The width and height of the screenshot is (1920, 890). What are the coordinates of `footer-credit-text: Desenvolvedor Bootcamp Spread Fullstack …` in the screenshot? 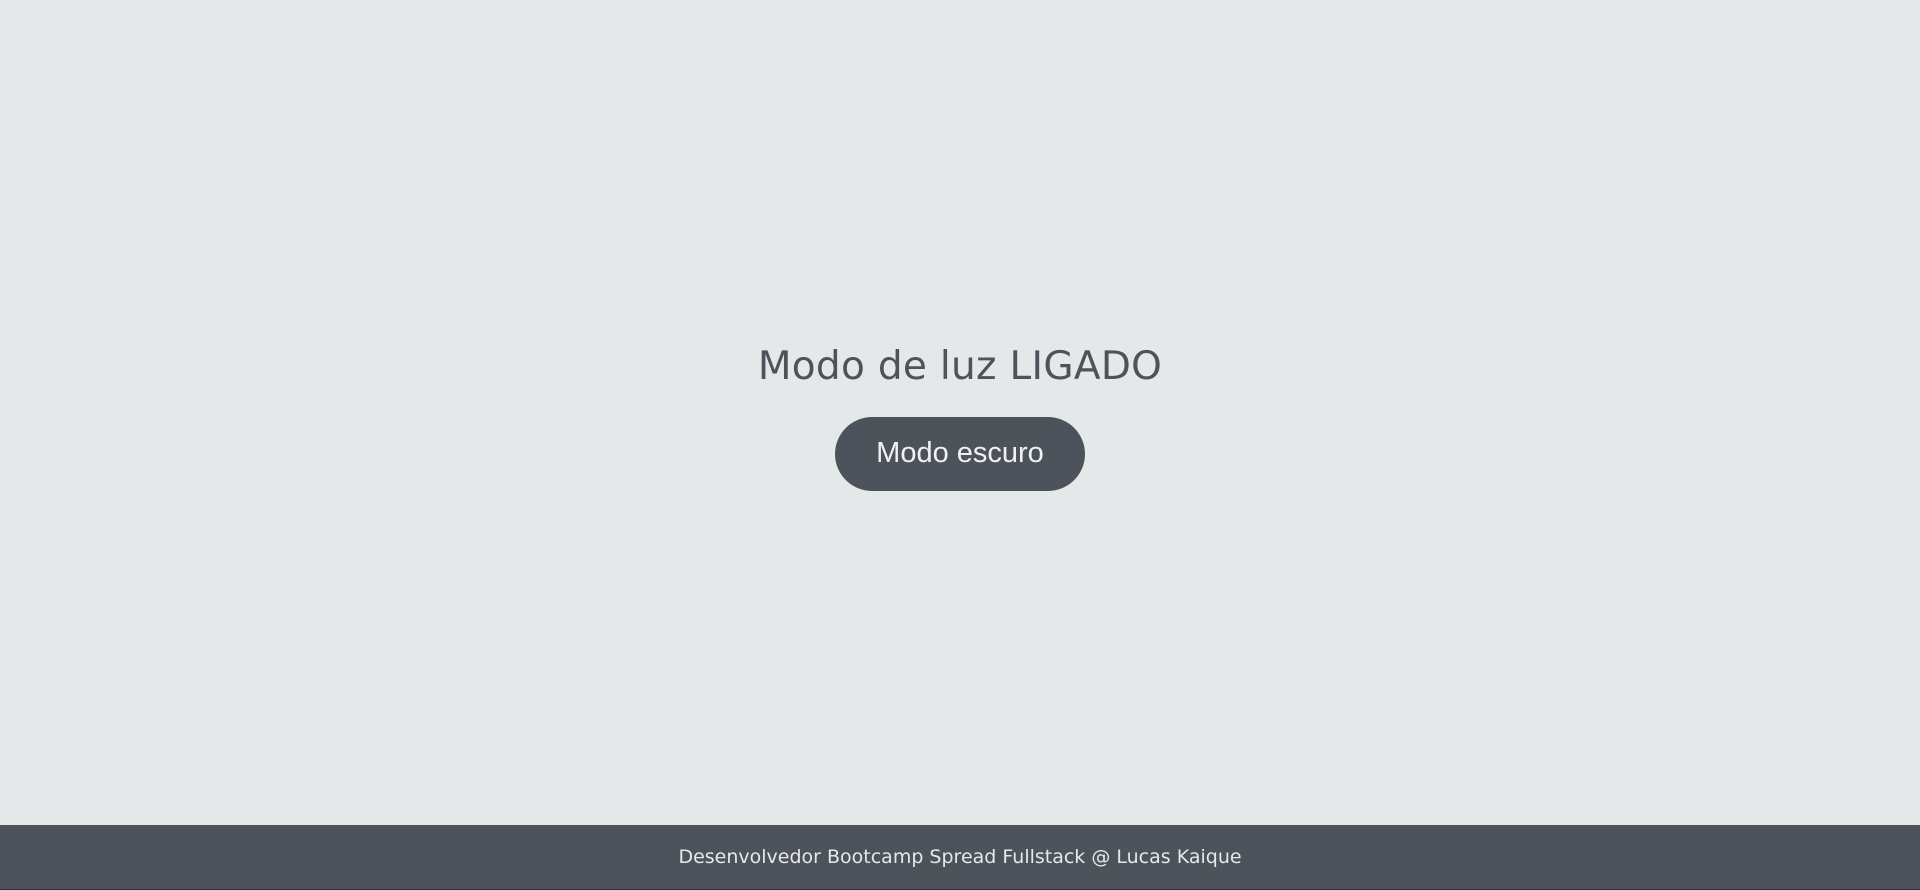 It's located at (960, 857).